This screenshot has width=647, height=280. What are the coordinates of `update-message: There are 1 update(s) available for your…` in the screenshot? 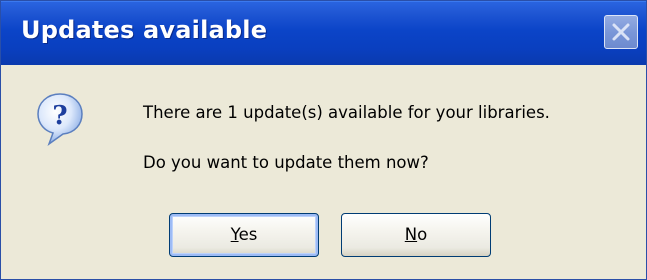 It's located at (346, 112).